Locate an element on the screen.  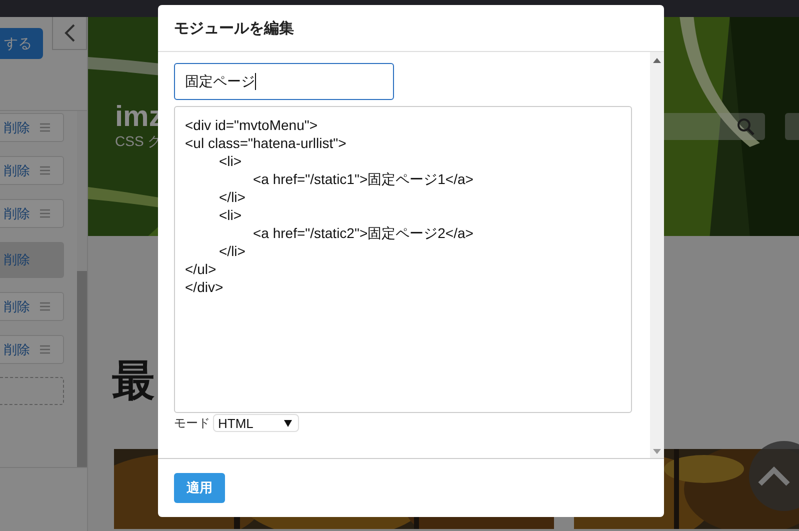
dialog-title: モジュールを編集 is located at coordinates (234, 28).